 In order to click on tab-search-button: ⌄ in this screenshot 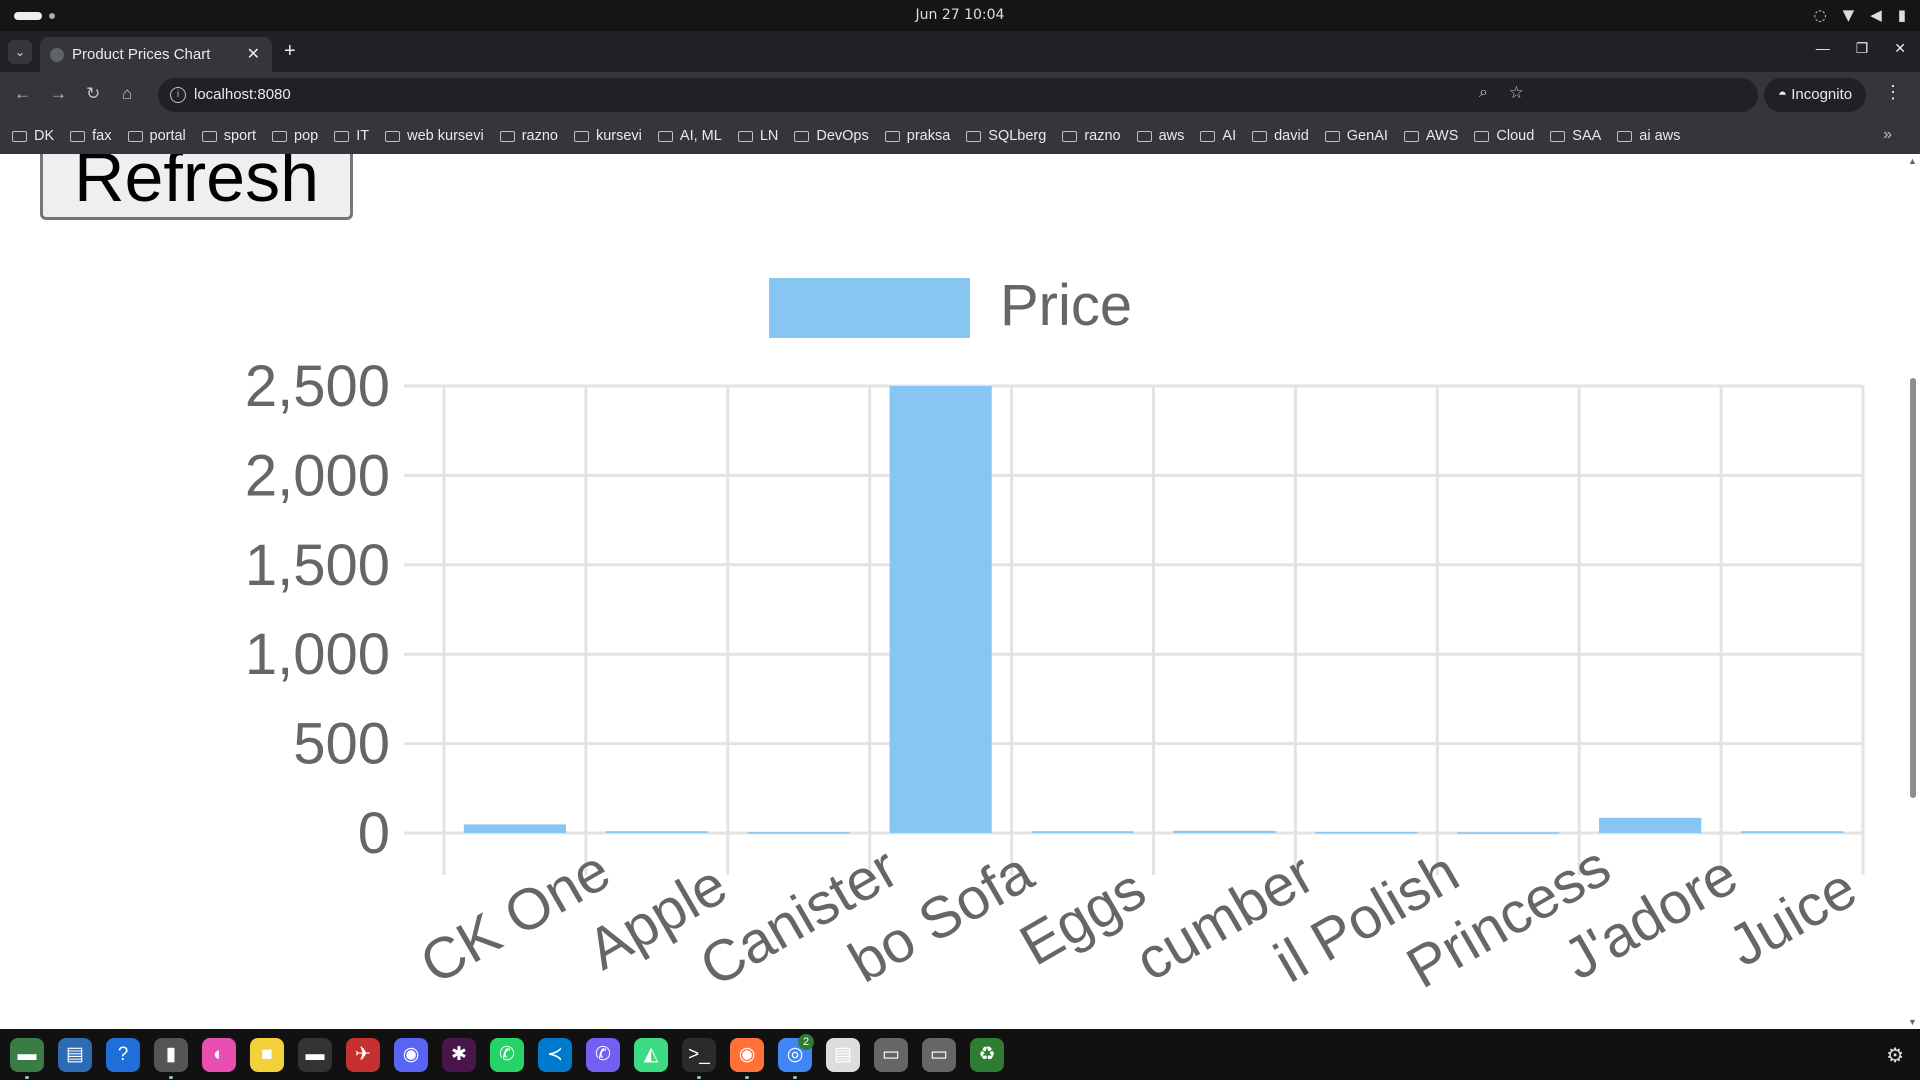, I will do `click(20, 52)`.